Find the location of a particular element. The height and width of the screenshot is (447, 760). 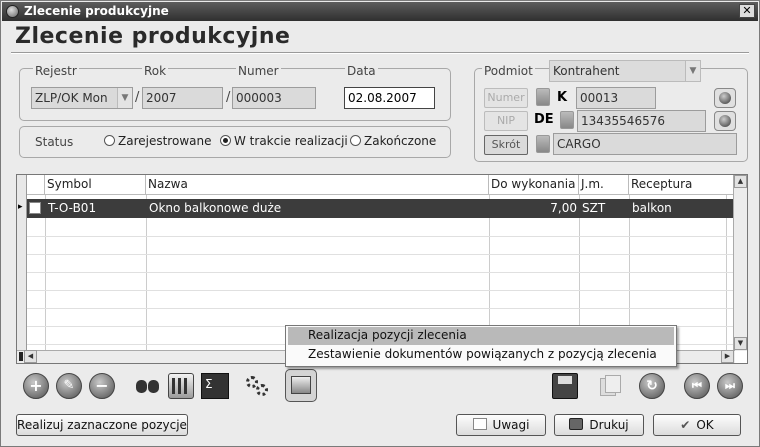

window-title: Zlecenie produkcyjne is located at coordinates (96, 11).